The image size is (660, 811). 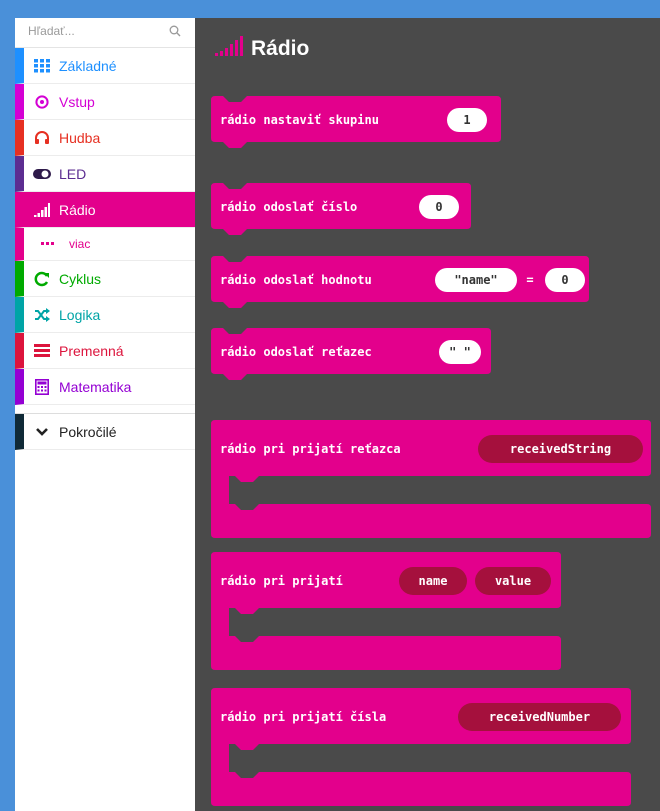 I want to click on svg-text: receivedString, so click(x=560, y=449).